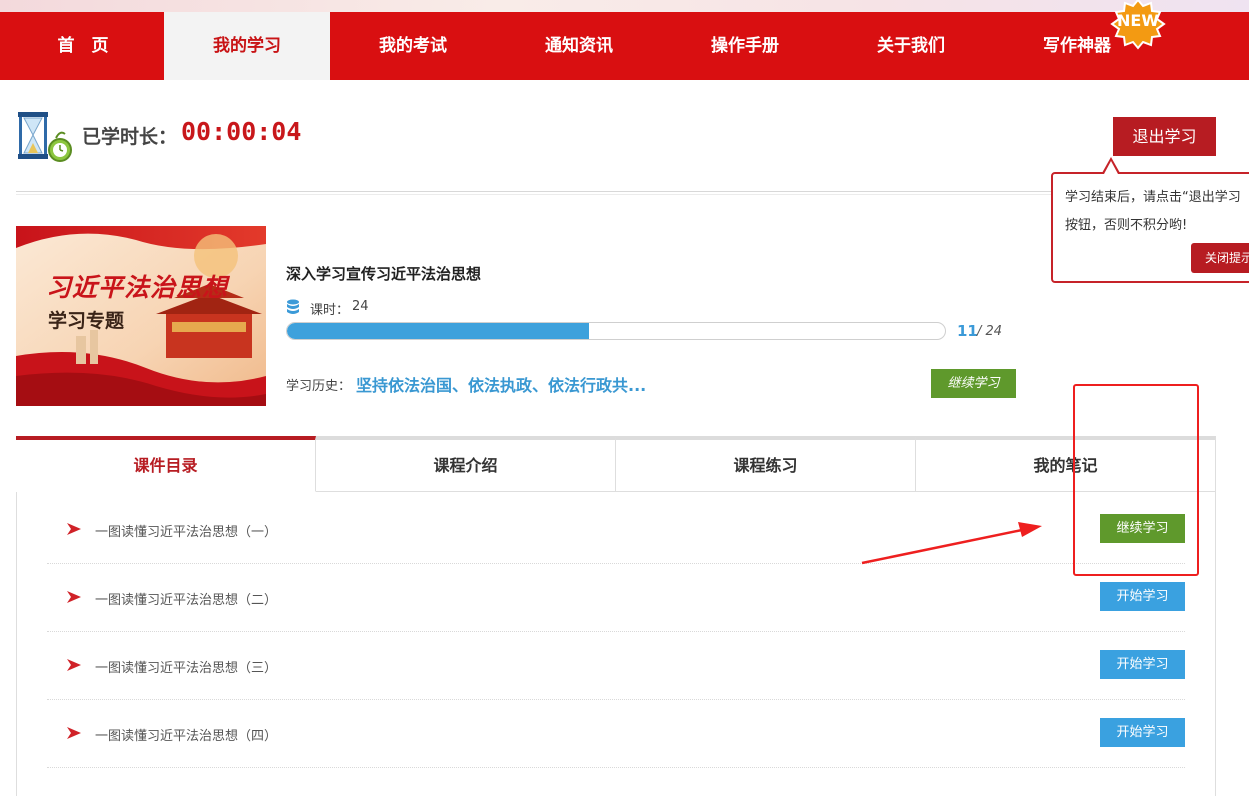  Describe the element at coordinates (186, 736) in the screenshot. I see `lesson-title: 一图读懂习近平法治思想（四）` at that location.